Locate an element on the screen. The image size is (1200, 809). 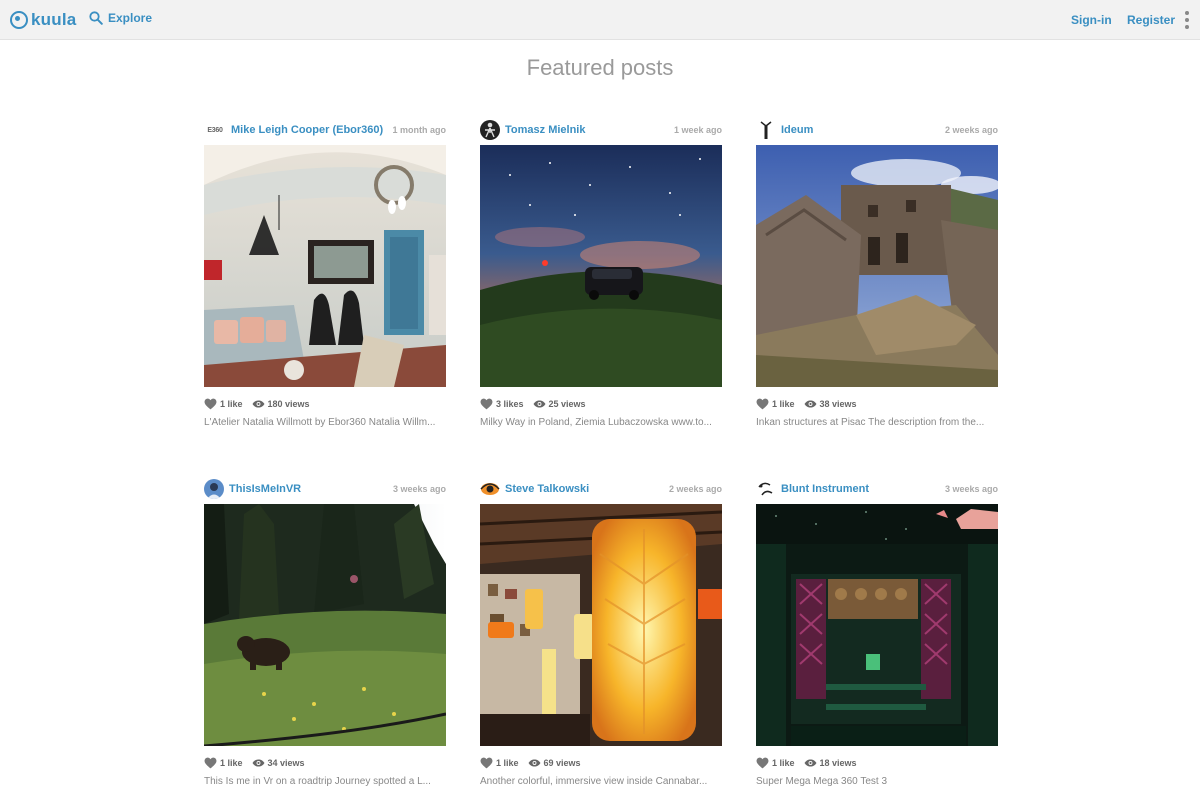
post-time: 1 month ago is located at coordinates (419, 130).